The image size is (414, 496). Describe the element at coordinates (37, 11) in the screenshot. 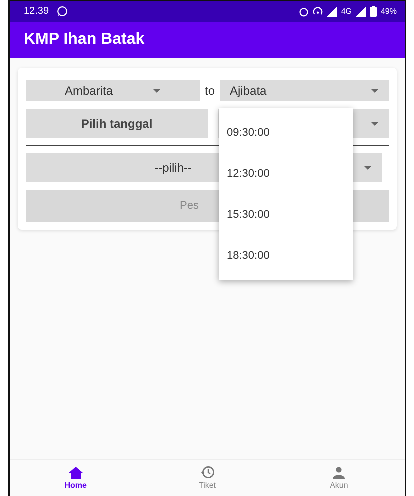

I see `status-time: 12.39` at that location.